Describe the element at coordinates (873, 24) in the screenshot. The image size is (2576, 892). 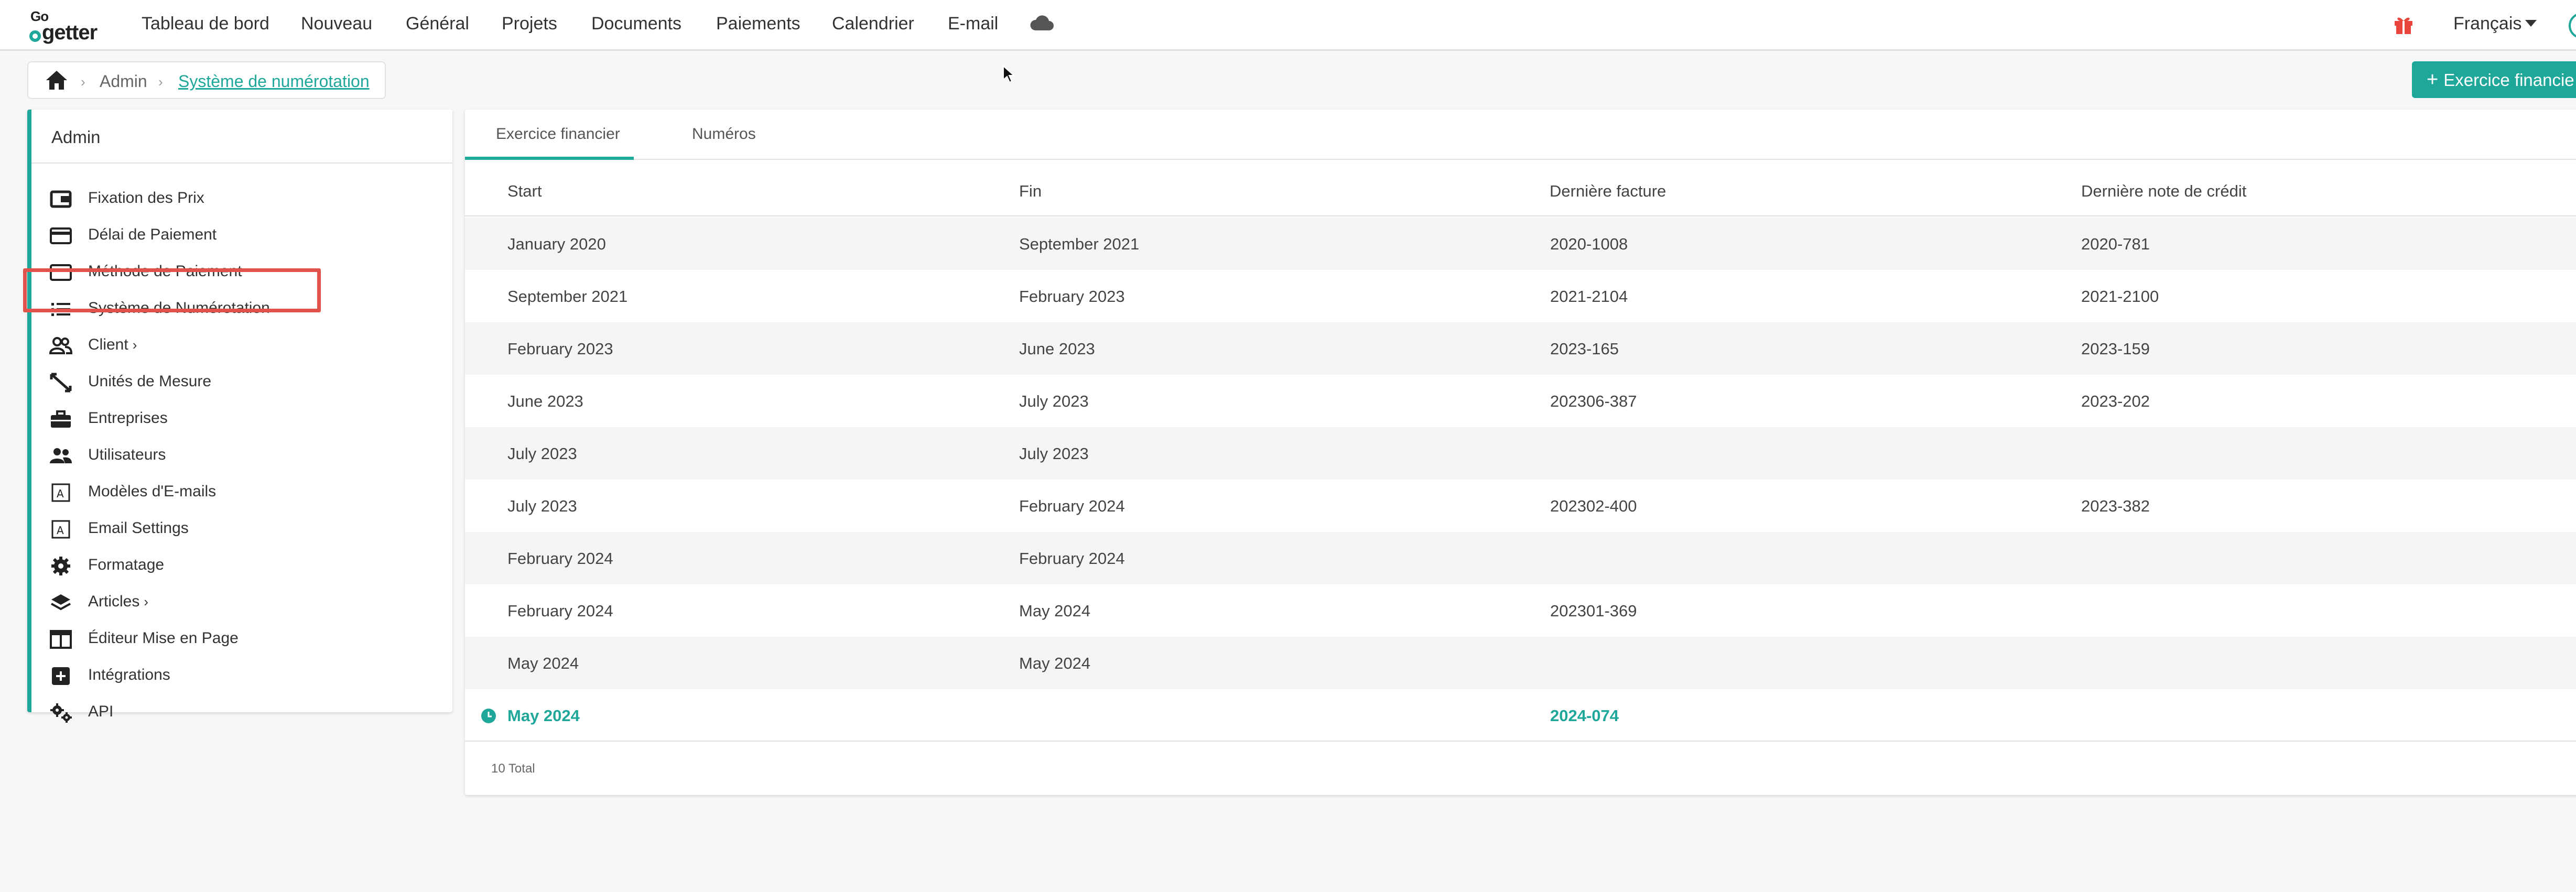
I see `nav-calendar: Calendrier` at that location.